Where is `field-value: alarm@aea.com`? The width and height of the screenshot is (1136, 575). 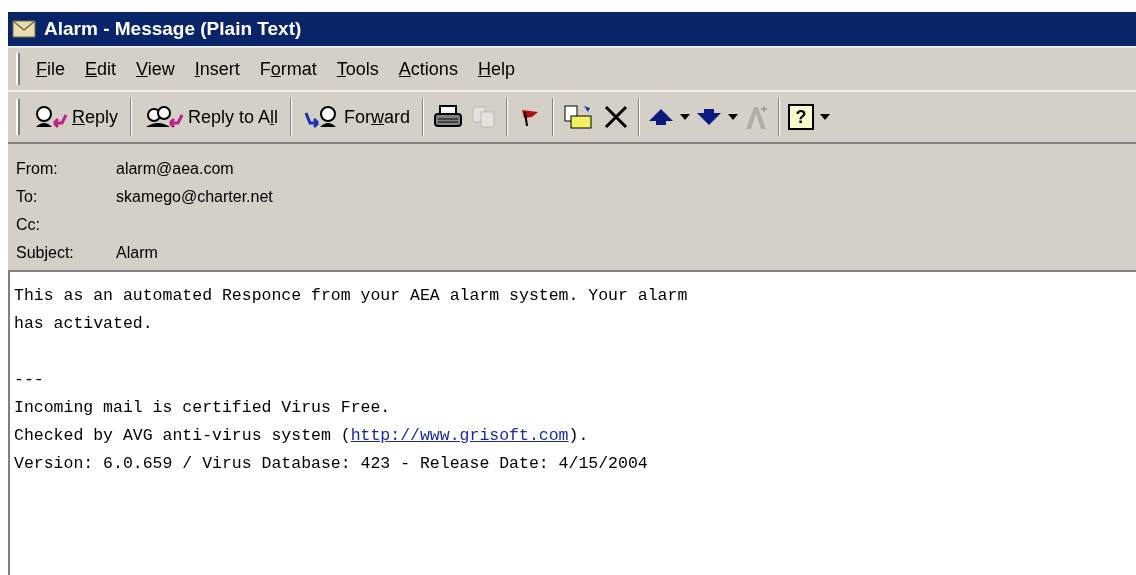
field-value: alarm@aea.com is located at coordinates (175, 169).